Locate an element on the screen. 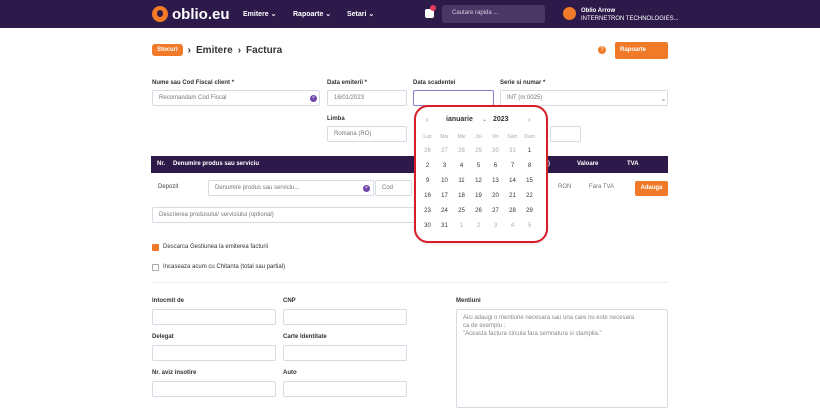 This screenshot has width=820, height=408. delegate-input is located at coordinates (214, 353).